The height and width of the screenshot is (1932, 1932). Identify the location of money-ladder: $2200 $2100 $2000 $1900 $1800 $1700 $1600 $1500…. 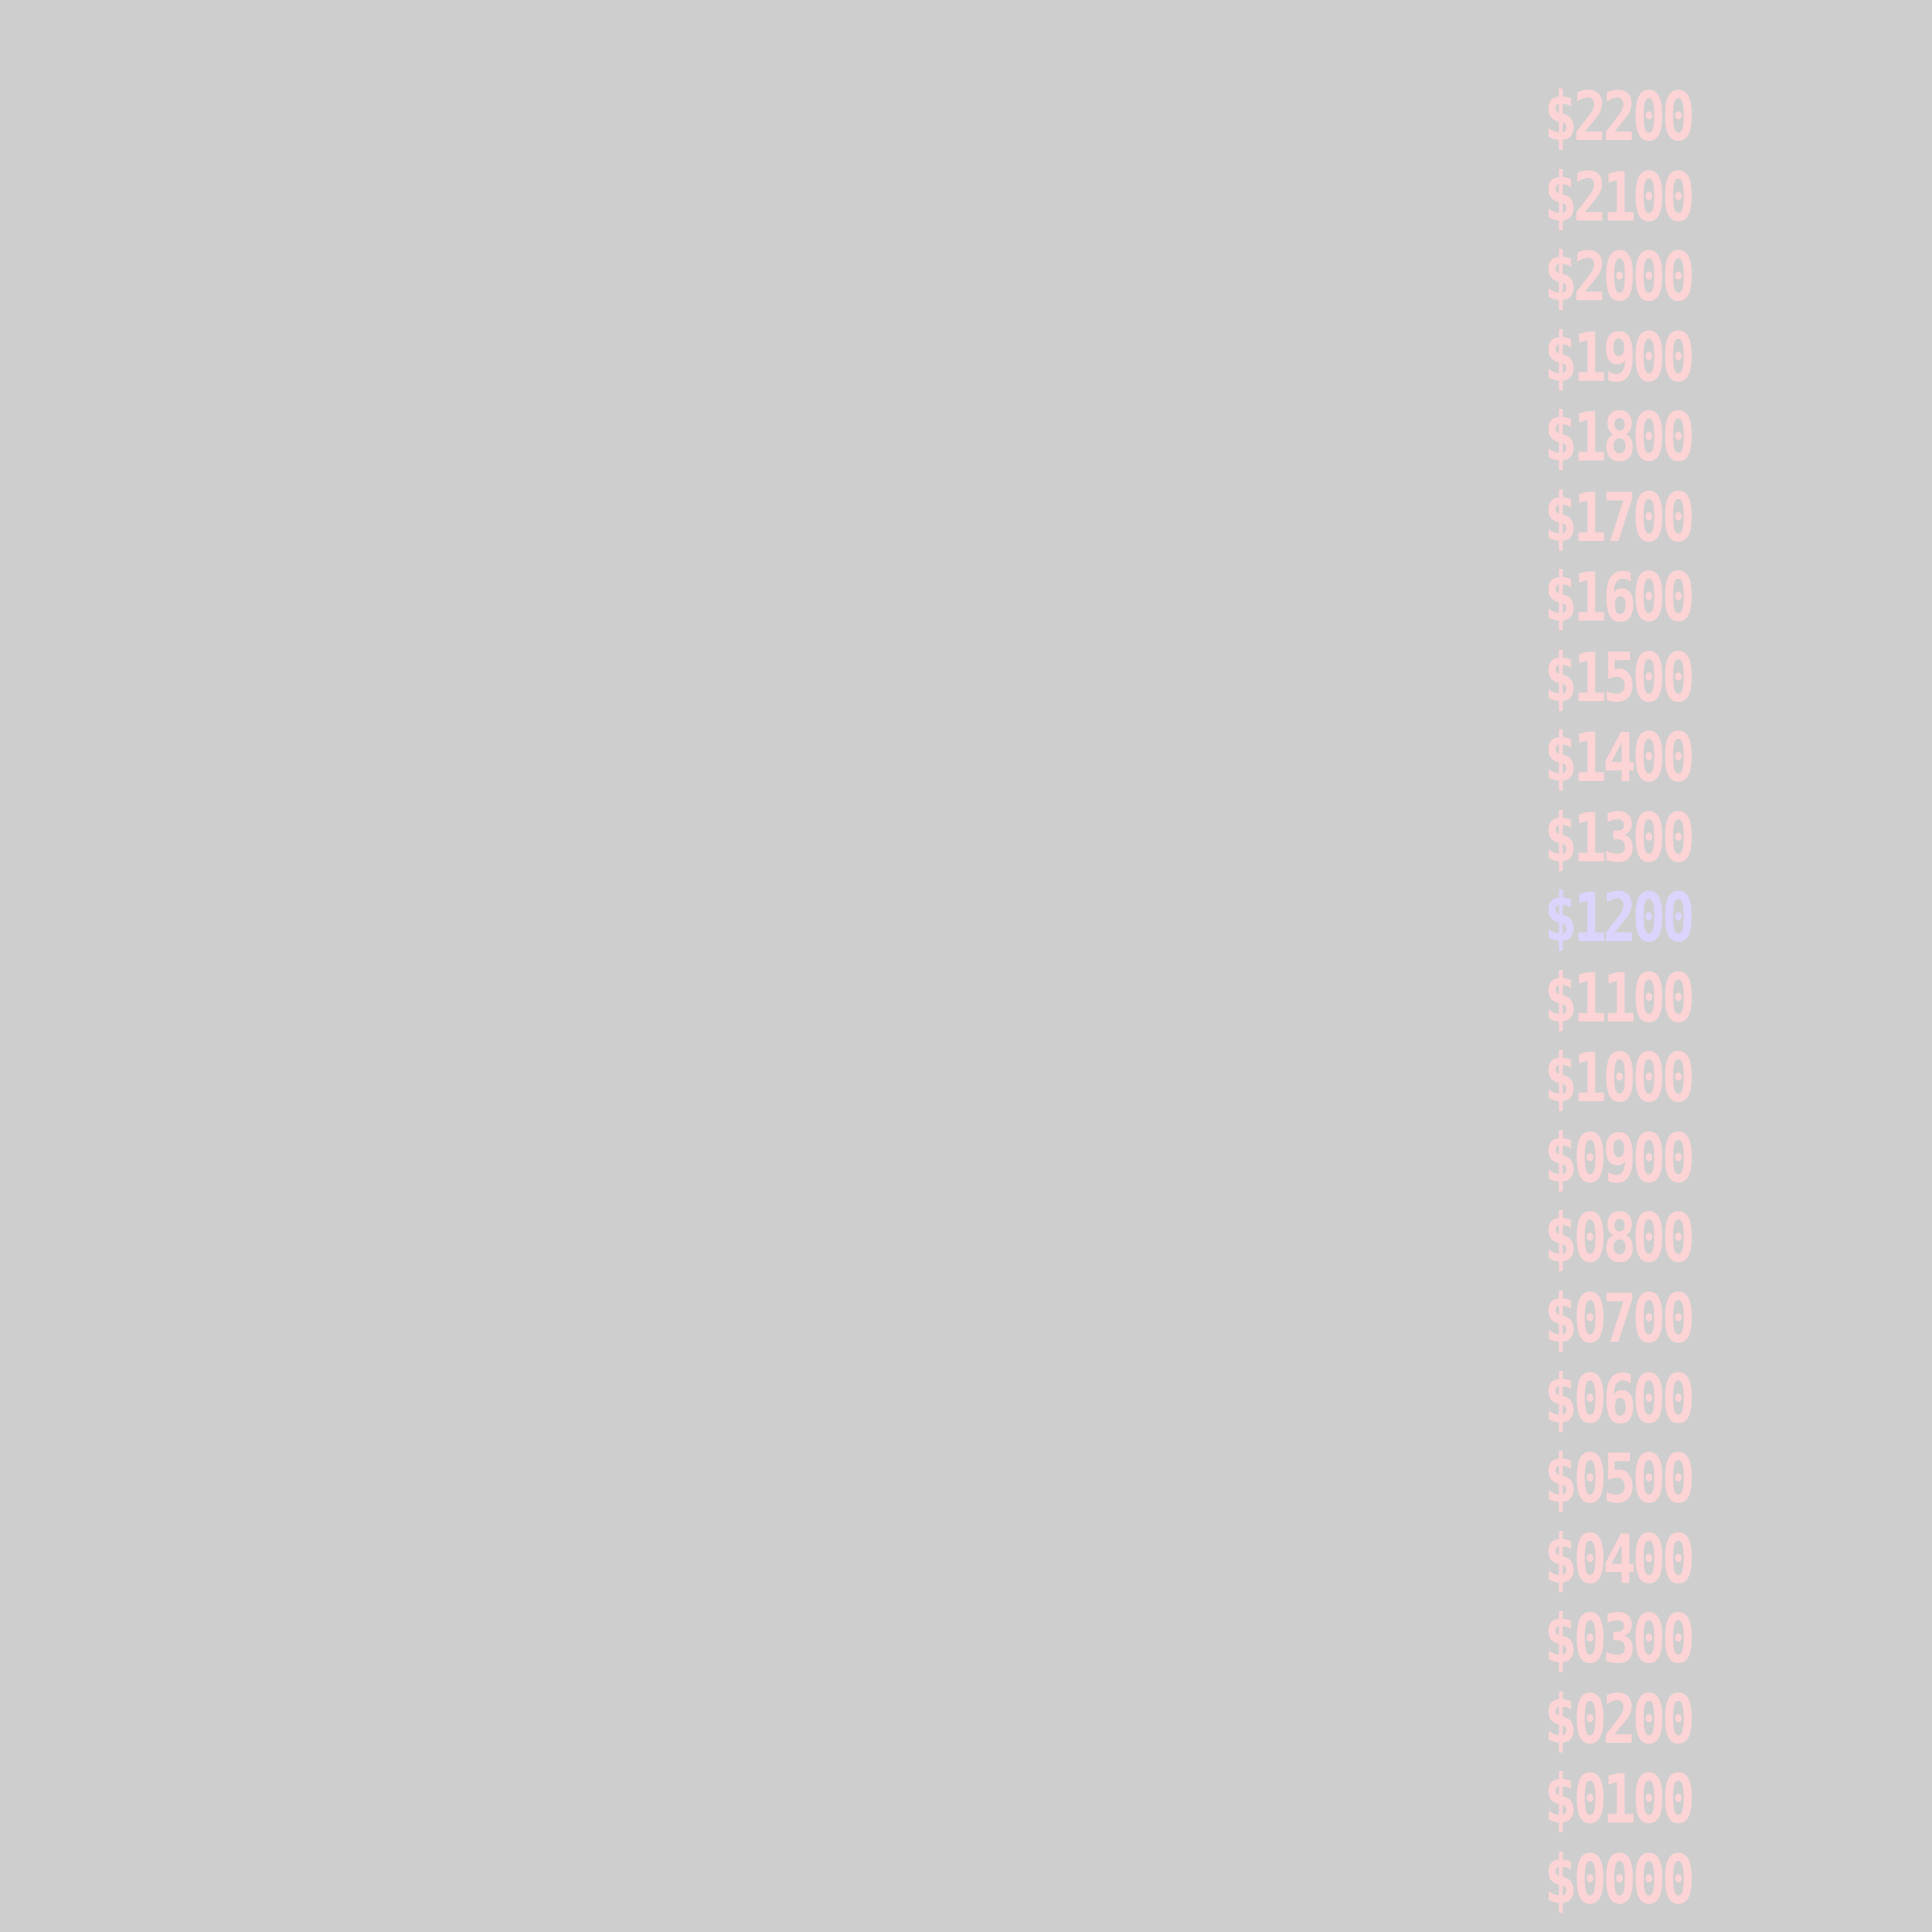
(1640, 998).